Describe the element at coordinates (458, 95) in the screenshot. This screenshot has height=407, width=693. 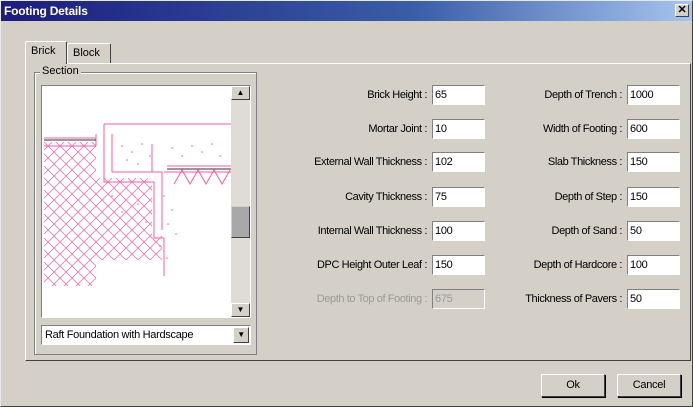
I see `brick-height-input` at that location.